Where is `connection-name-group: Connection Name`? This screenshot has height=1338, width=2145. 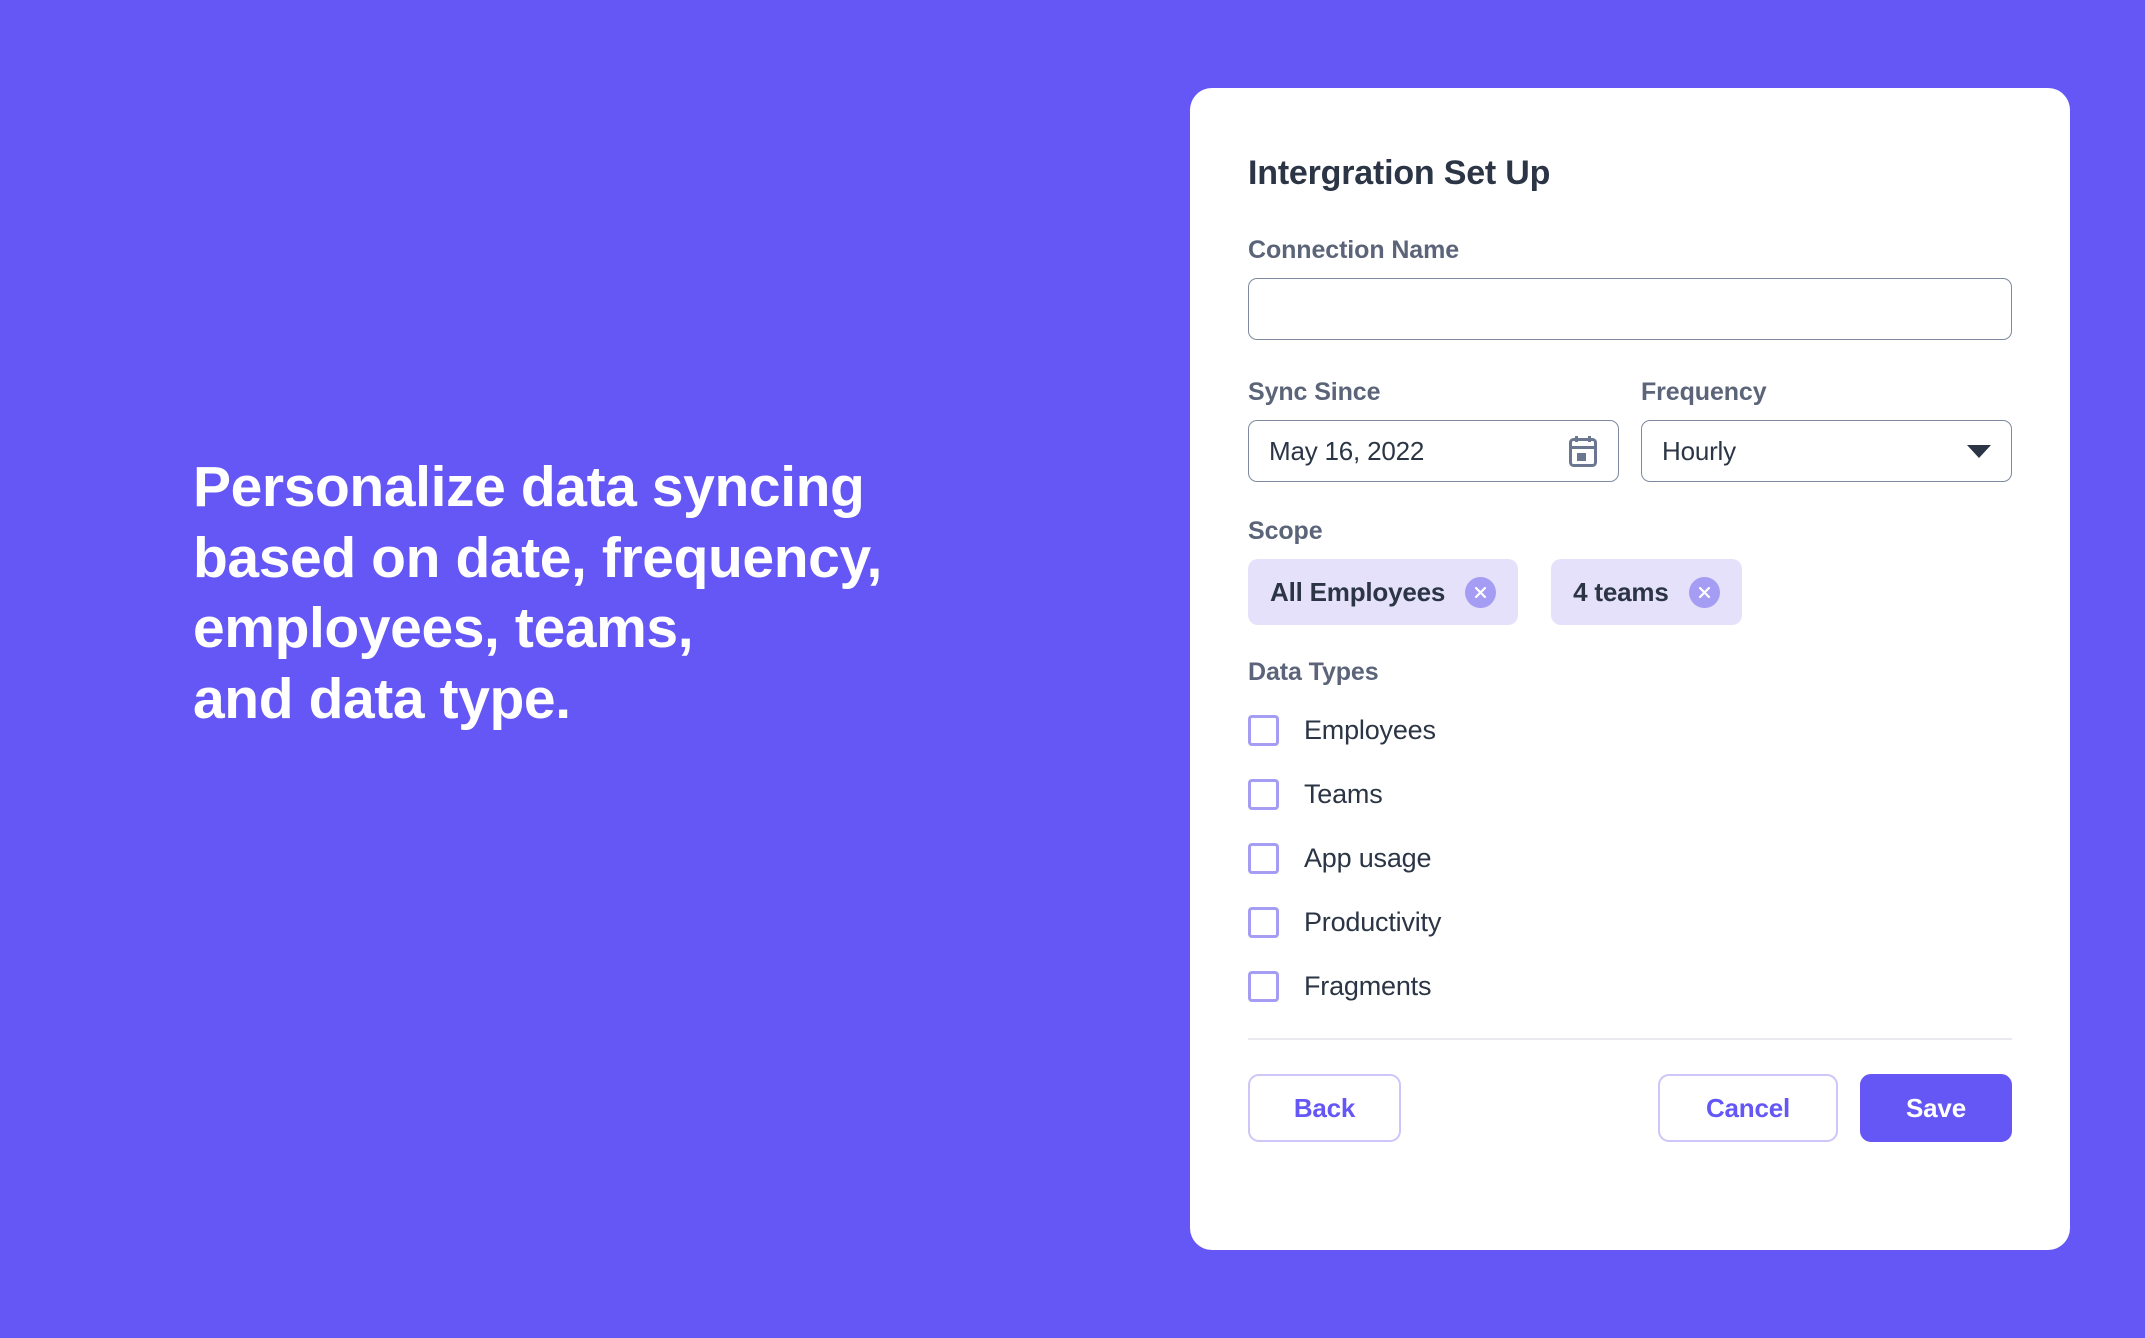 connection-name-group: Connection Name is located at coordinates (1630, 288).